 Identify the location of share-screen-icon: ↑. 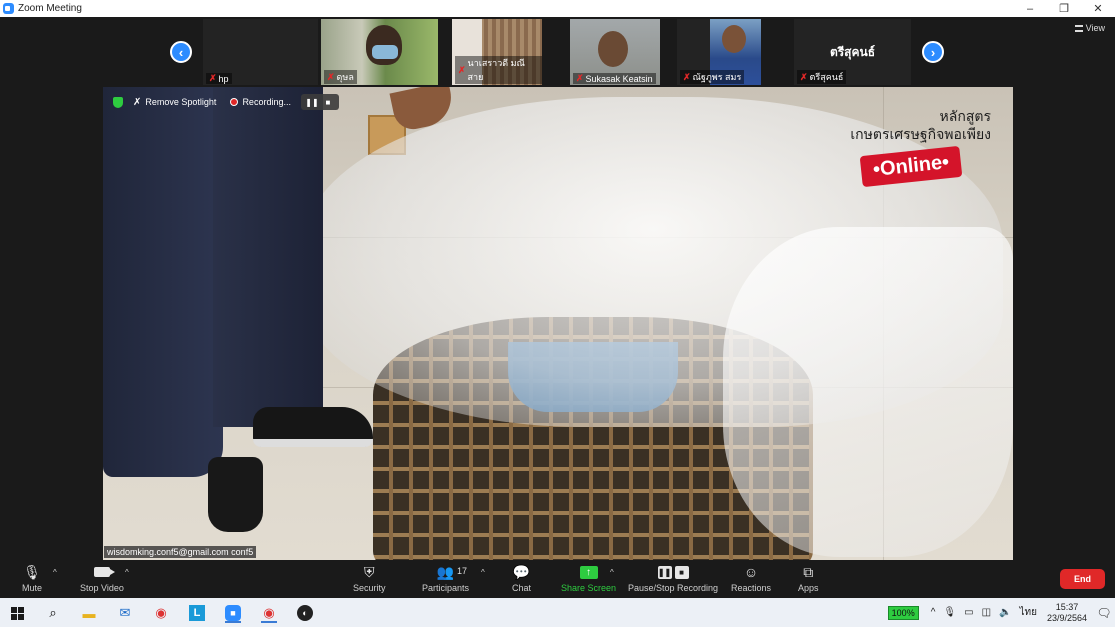
(588, 572).